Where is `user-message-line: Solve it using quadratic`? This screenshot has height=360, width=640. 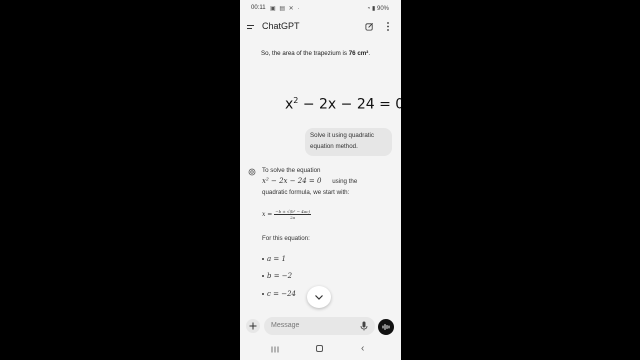 user-message-line: Solve it using quadratic is located at coordinates (342, 135).